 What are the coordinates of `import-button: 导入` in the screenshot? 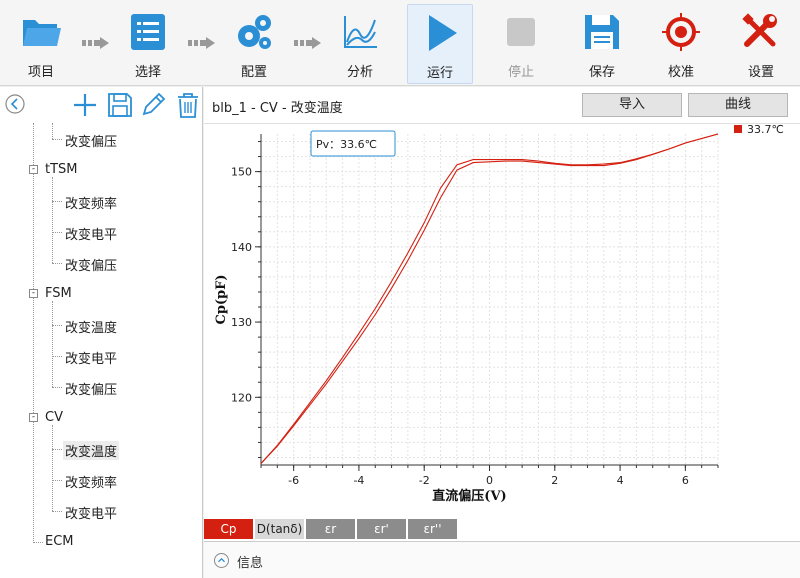 It's located at (632, 105).